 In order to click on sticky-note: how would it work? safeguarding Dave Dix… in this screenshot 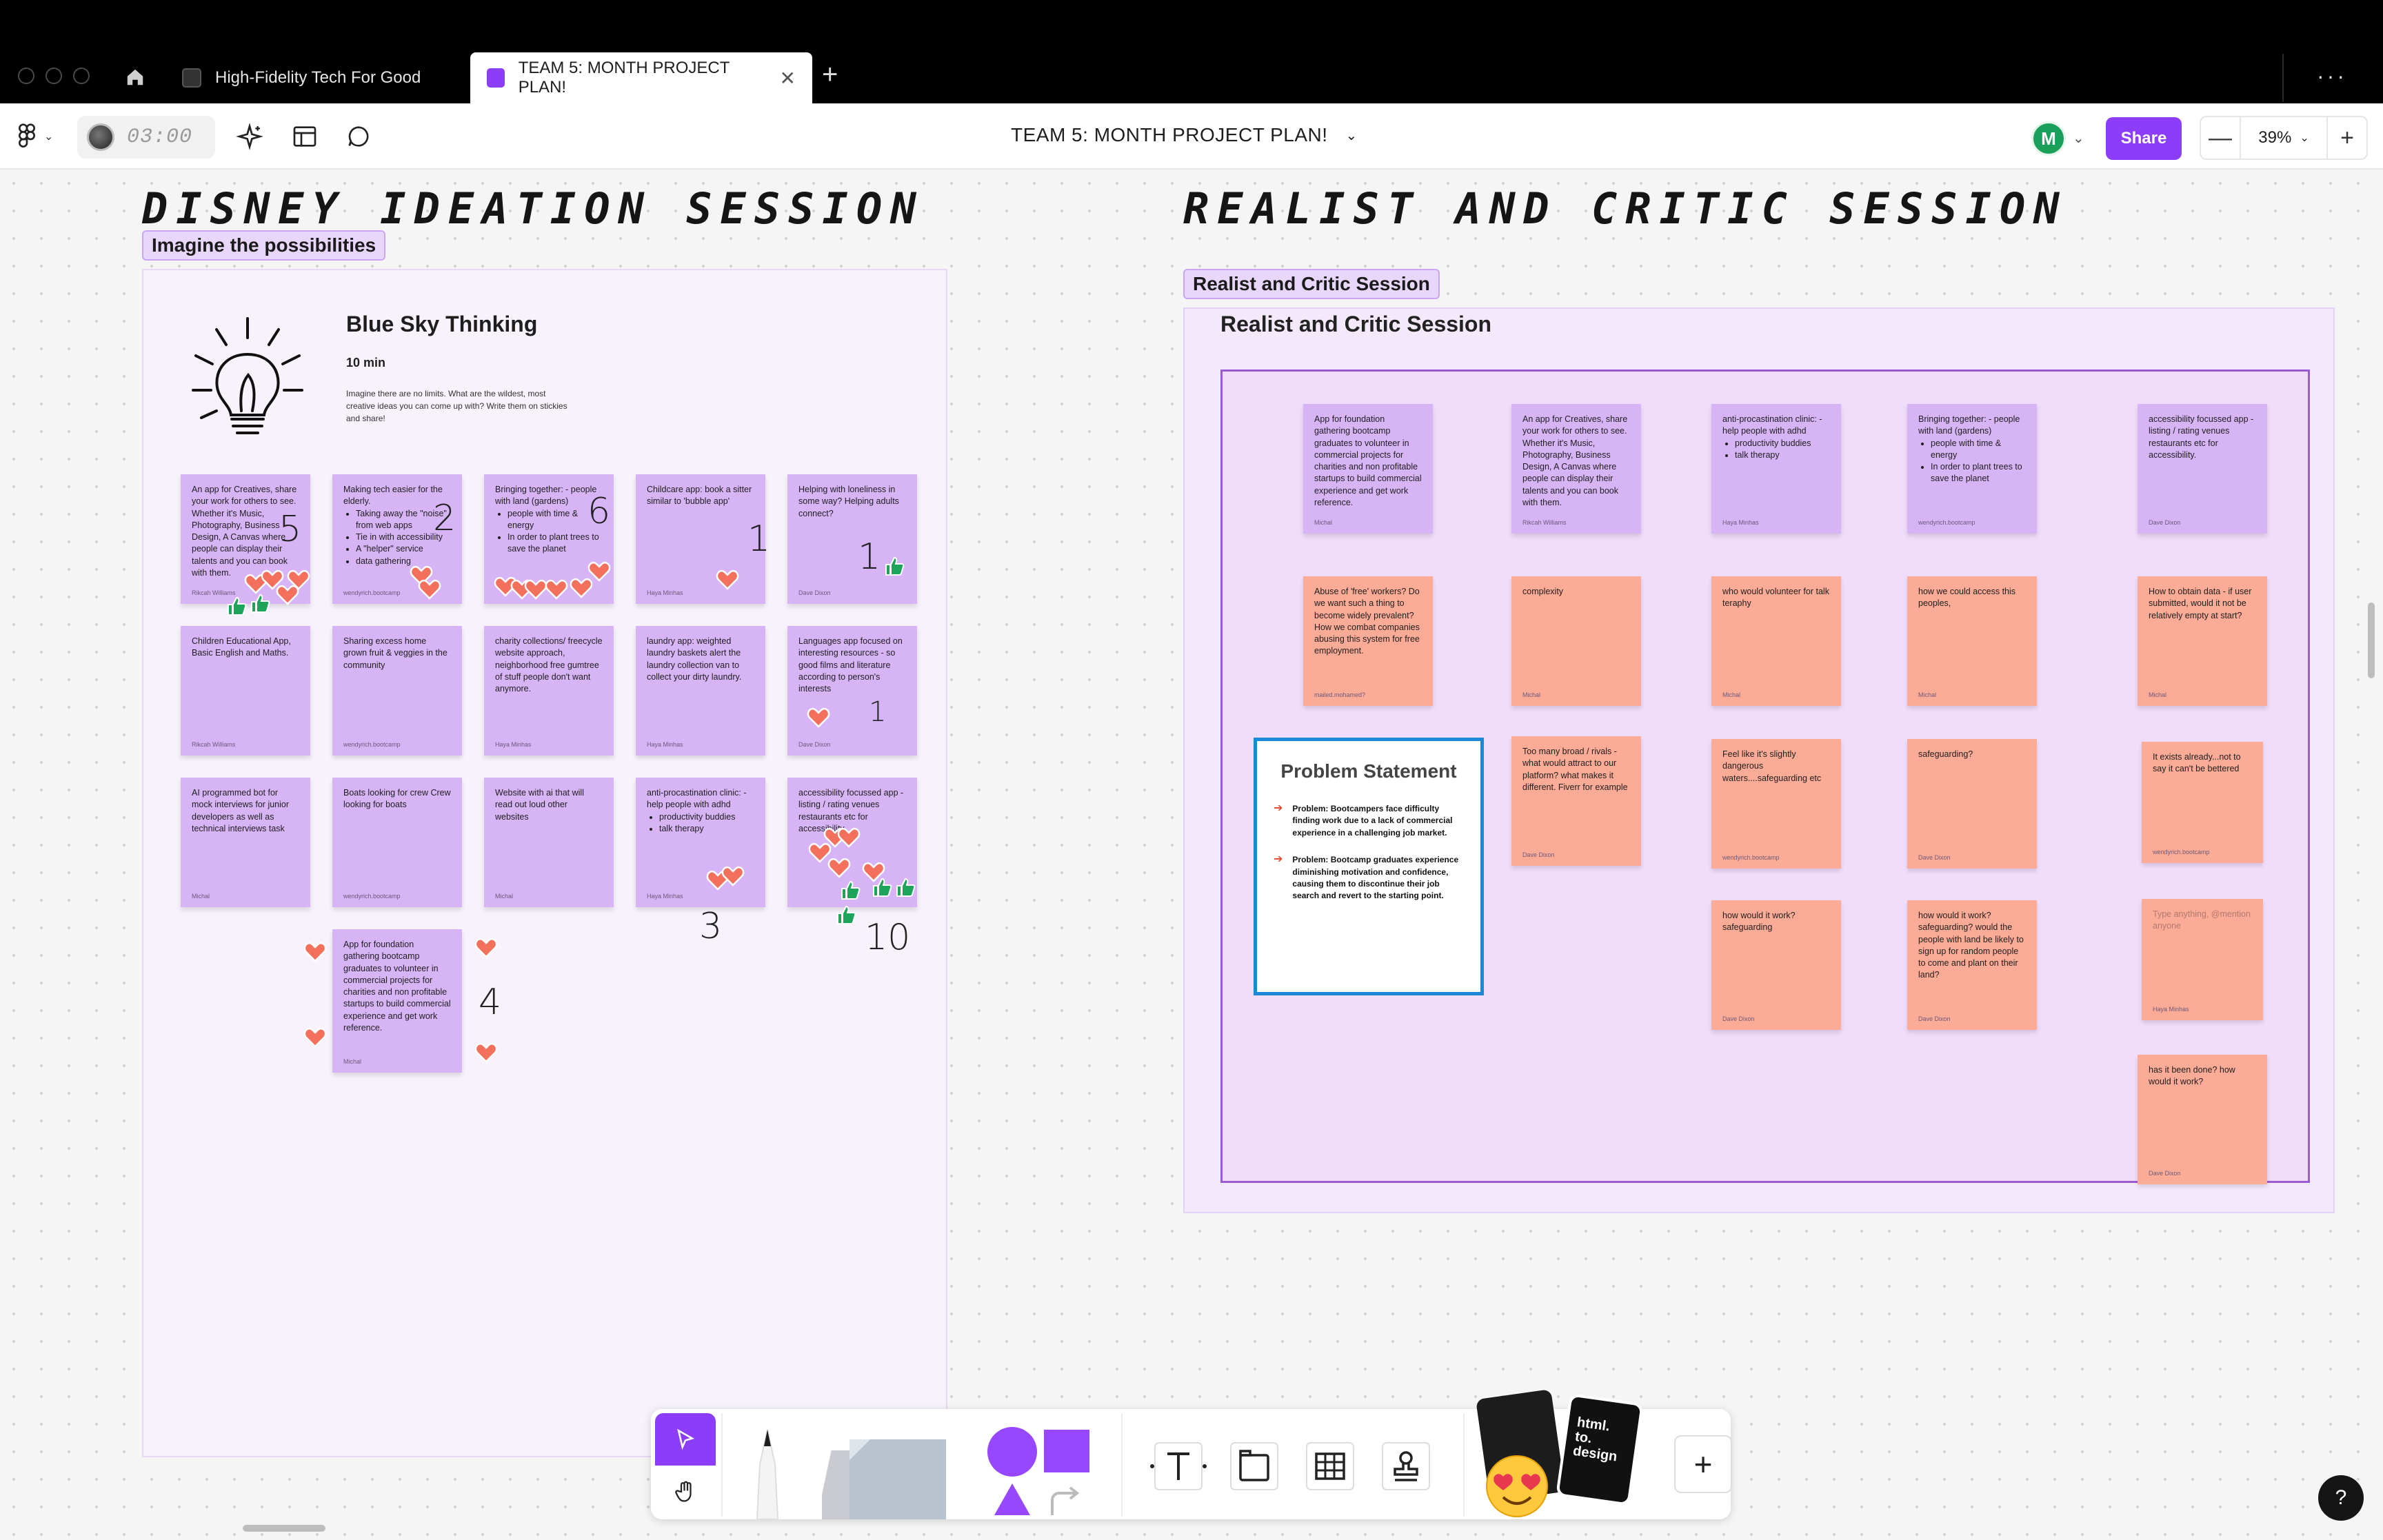, I will do `click(1776, 965)`.